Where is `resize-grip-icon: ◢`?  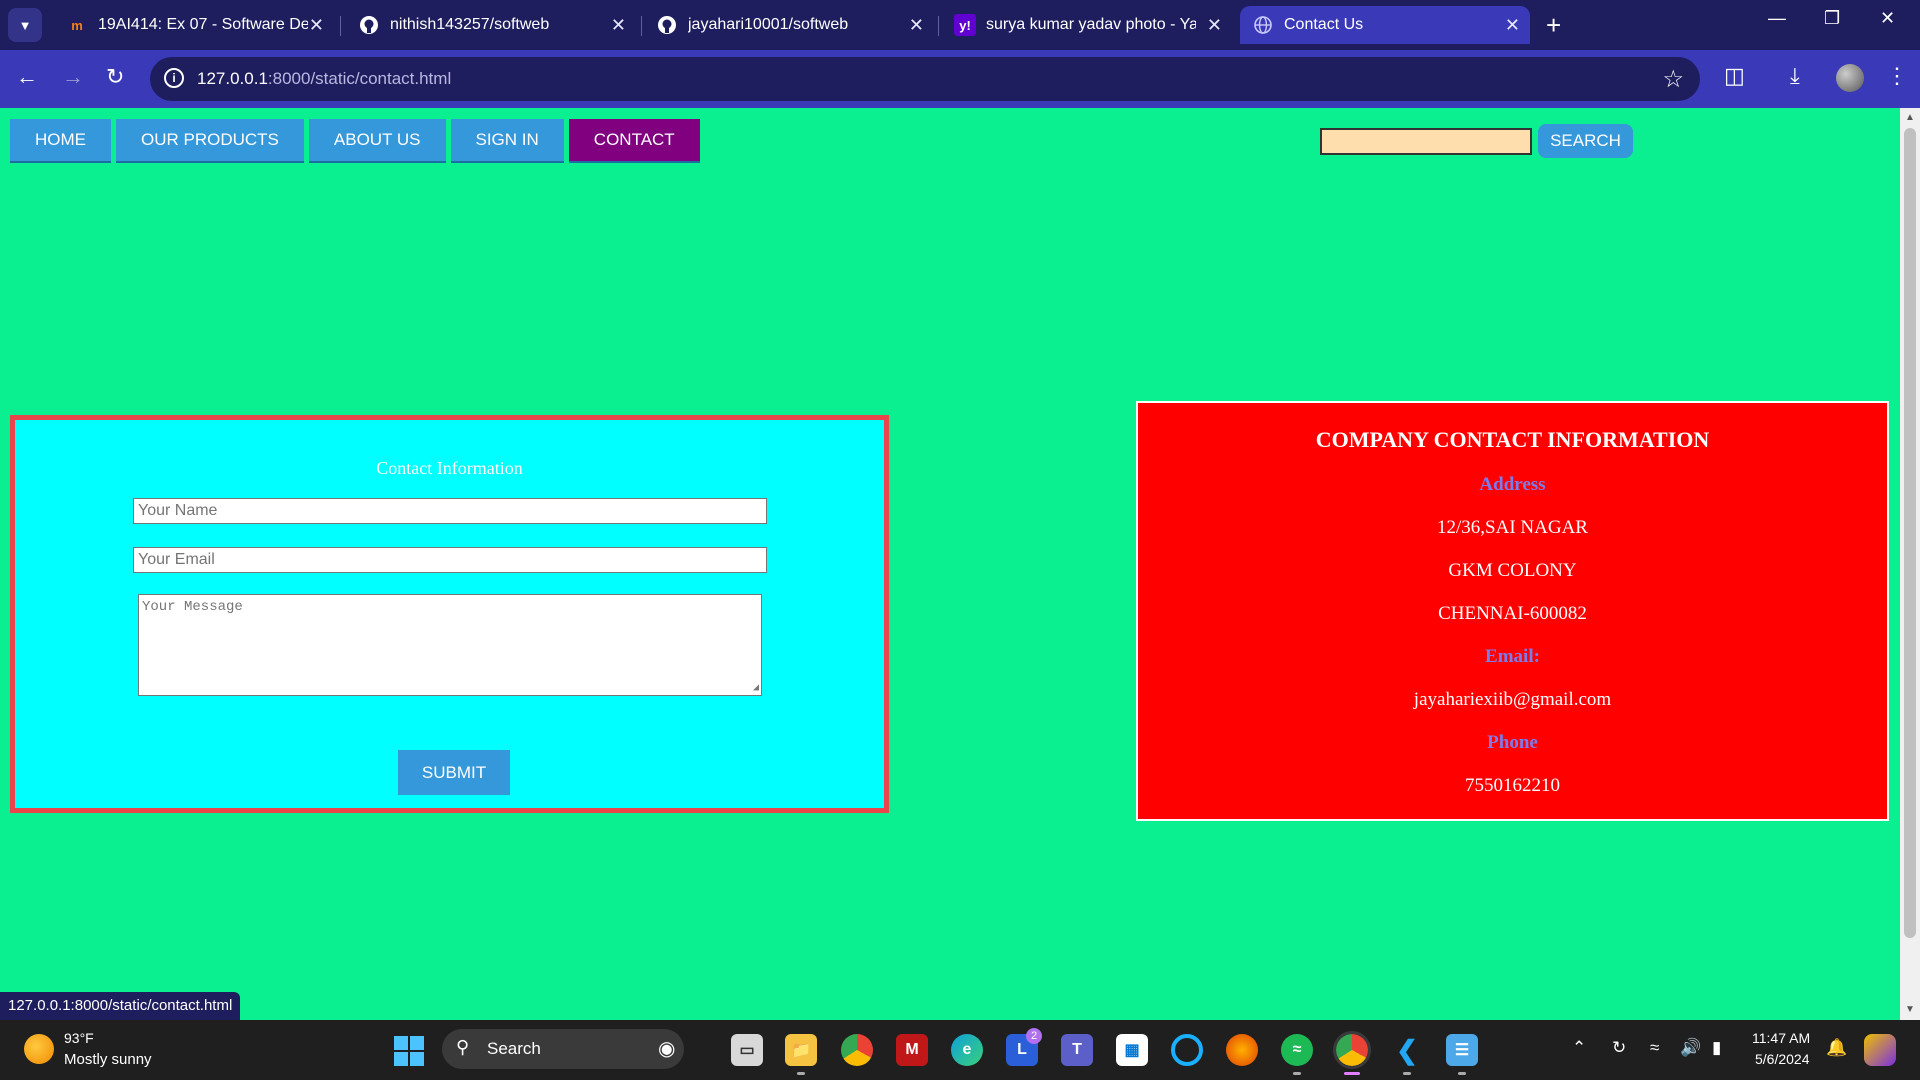 resize-grip-icon: ◢ is located at coordinates (756, 688).